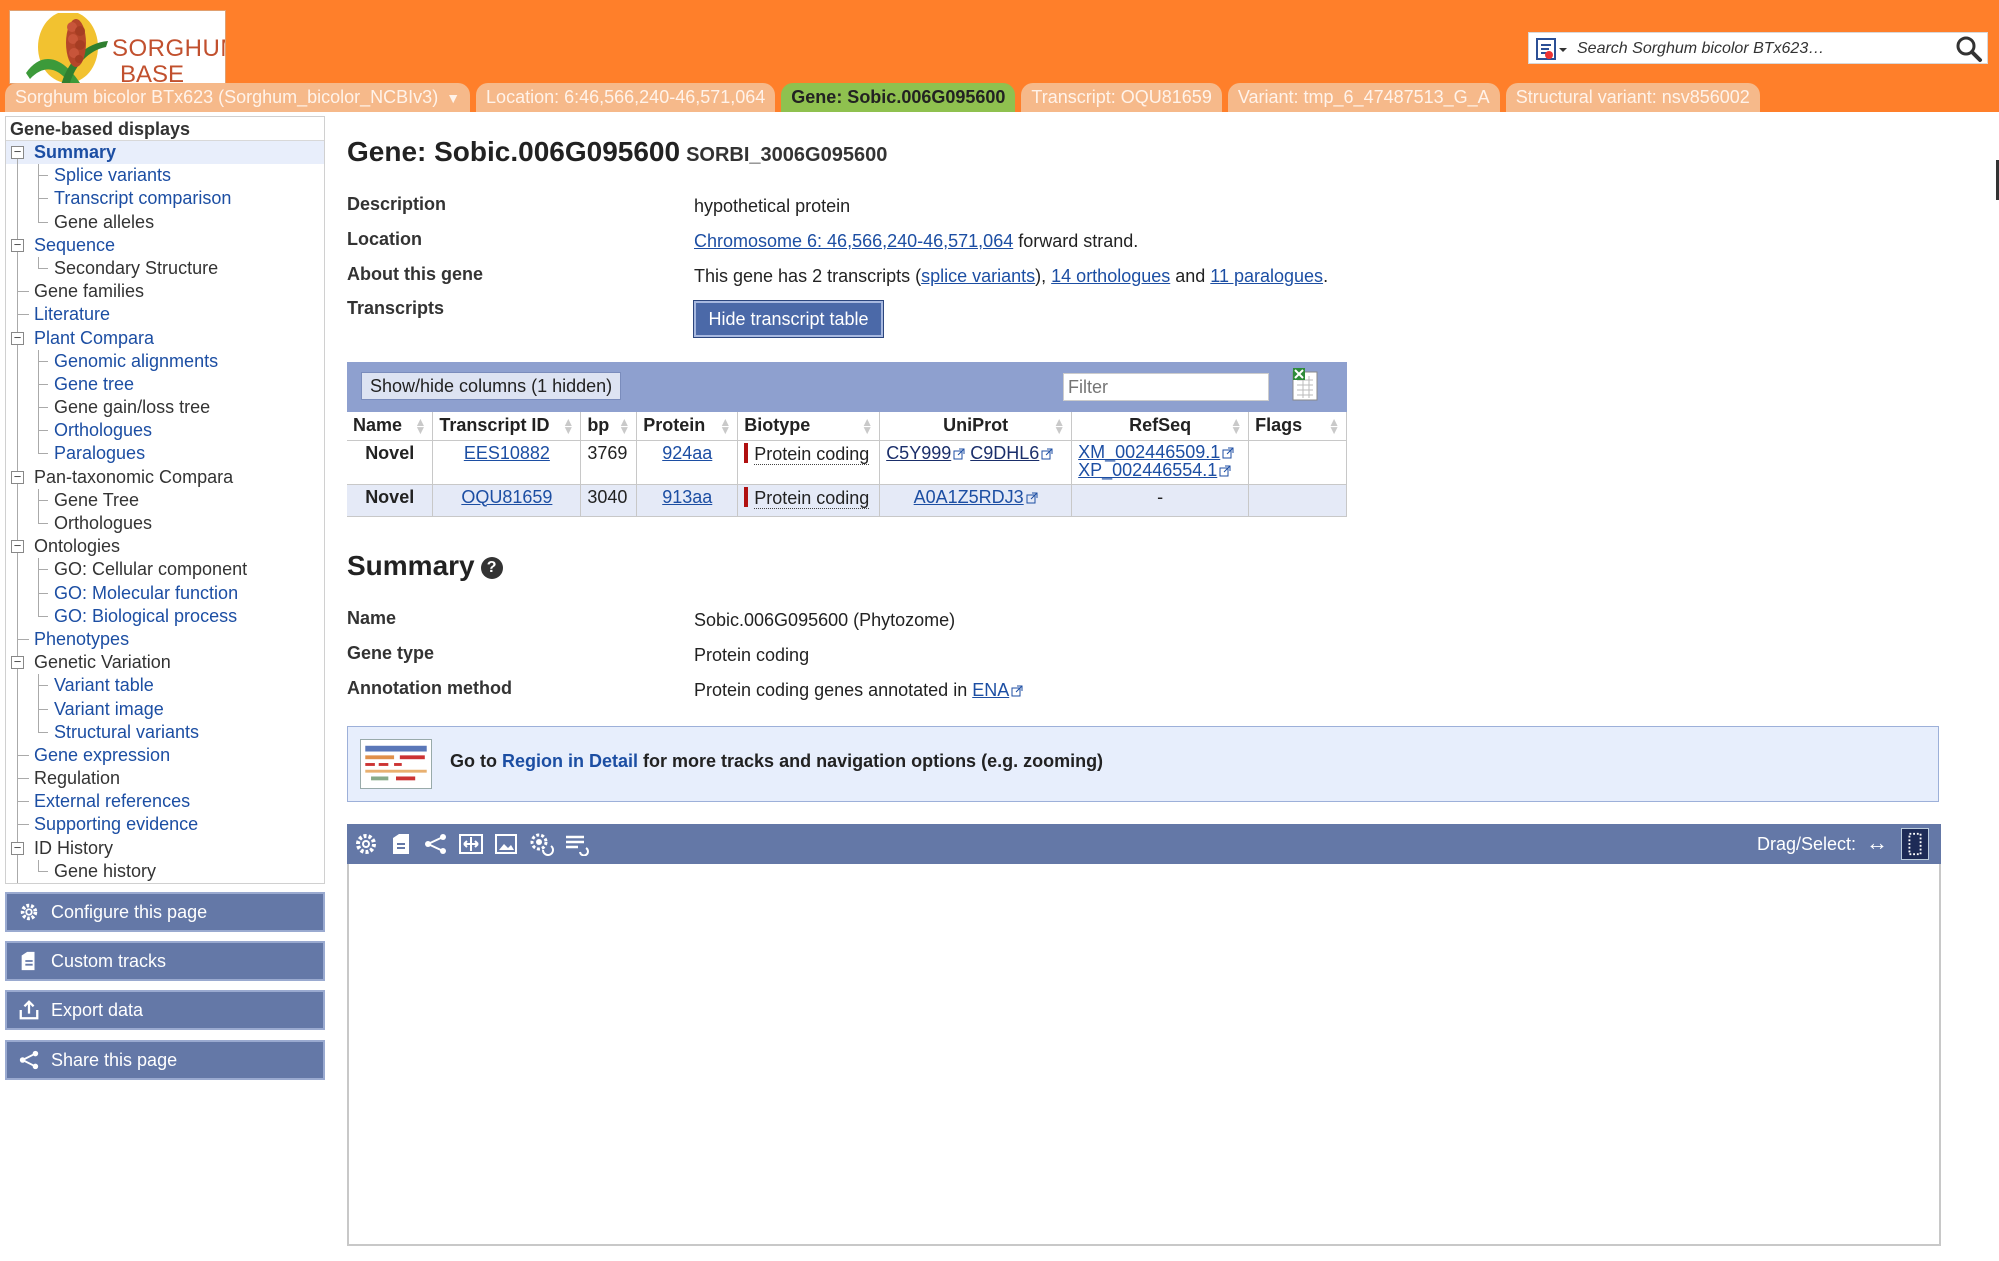  Describe the element at coordinates (570, 761) in the screenshot. I see `region-in-detail-link: Region in Detail` at that location.